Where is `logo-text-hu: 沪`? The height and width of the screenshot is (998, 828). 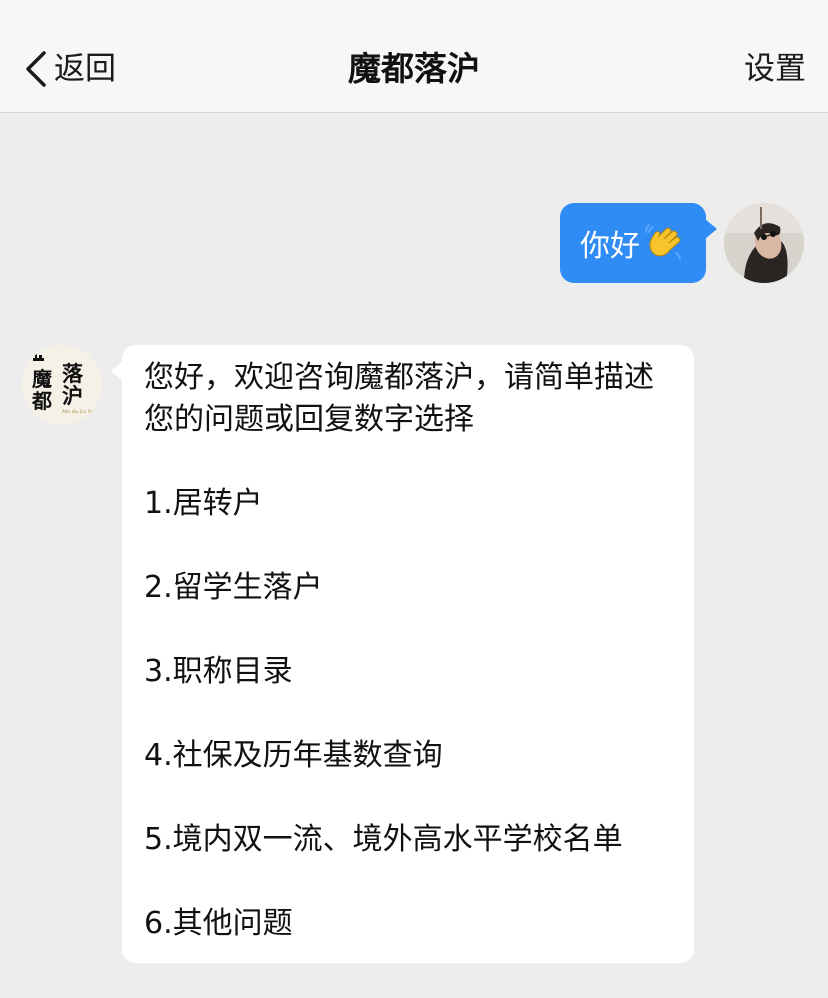 logo-text-hu: 沪 is located at coordinates (72, 396).